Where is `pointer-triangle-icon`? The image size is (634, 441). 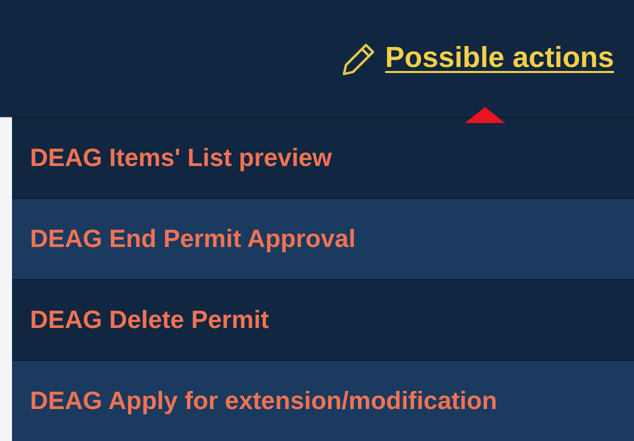
pointer-triangle-icon is located at coordinates (485, 115).